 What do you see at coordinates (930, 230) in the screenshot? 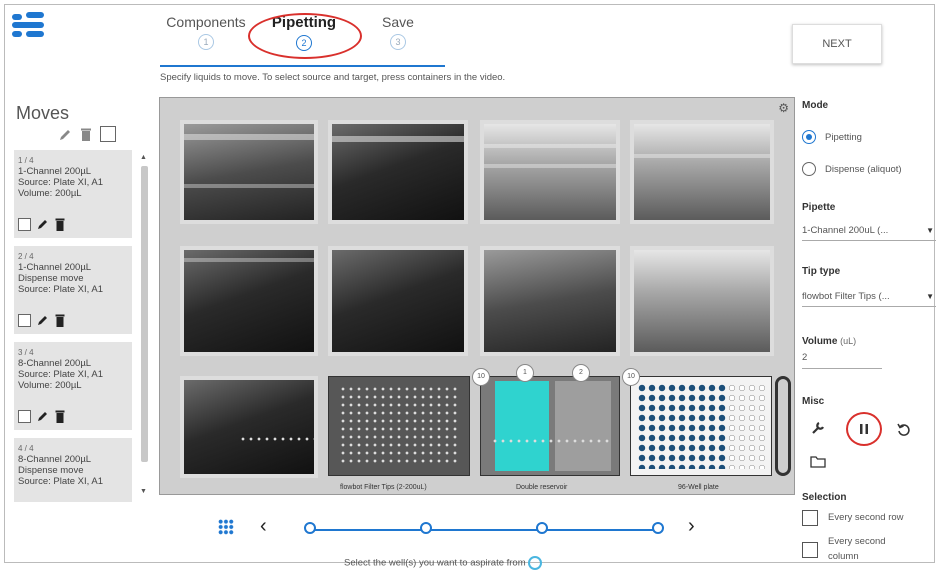
I see `dropdown-caret-icon: ▼` at bounding box center [930, 230].